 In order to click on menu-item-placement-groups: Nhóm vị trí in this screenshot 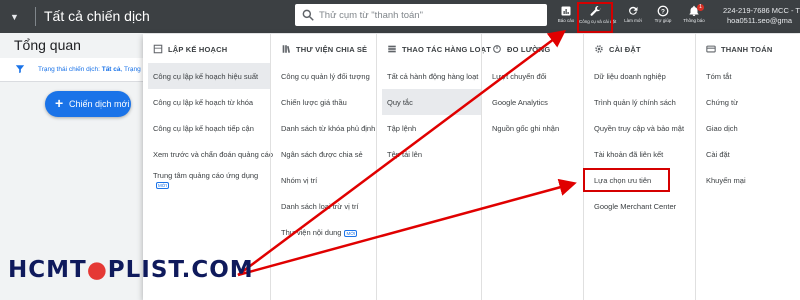, I will do `click(326, 180)`.